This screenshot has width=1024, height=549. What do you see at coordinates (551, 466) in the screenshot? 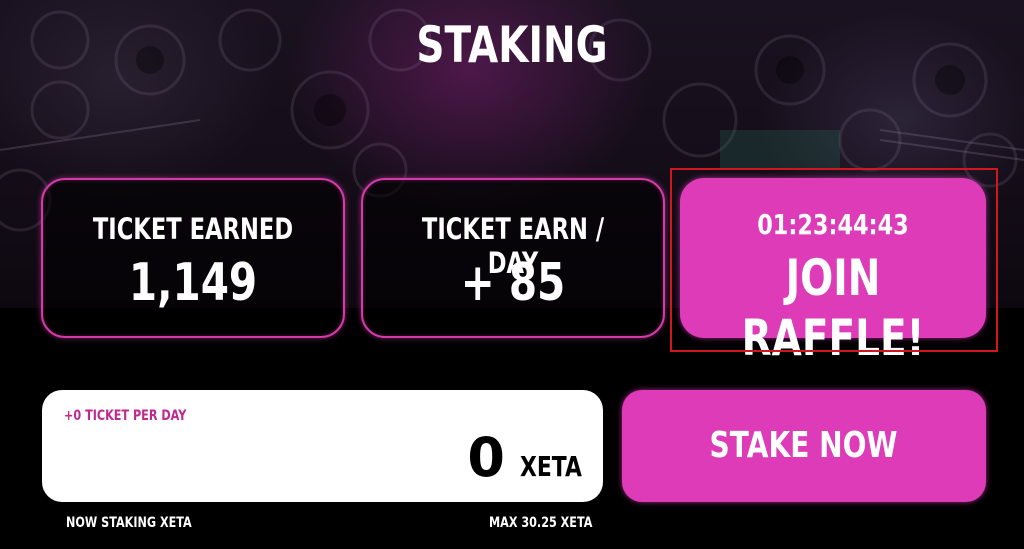
I see `stake-unit-label: XETA` at bounding box center [551, 466].